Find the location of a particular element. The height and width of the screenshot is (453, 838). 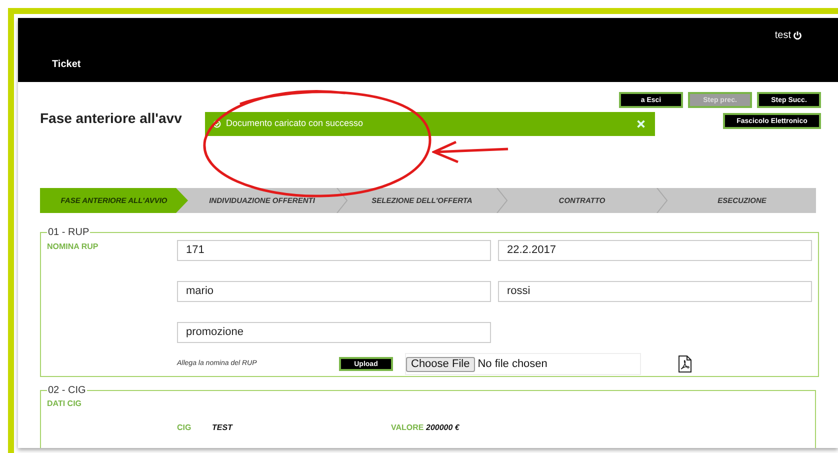

user-name: test is located at coordinates (782, 35).